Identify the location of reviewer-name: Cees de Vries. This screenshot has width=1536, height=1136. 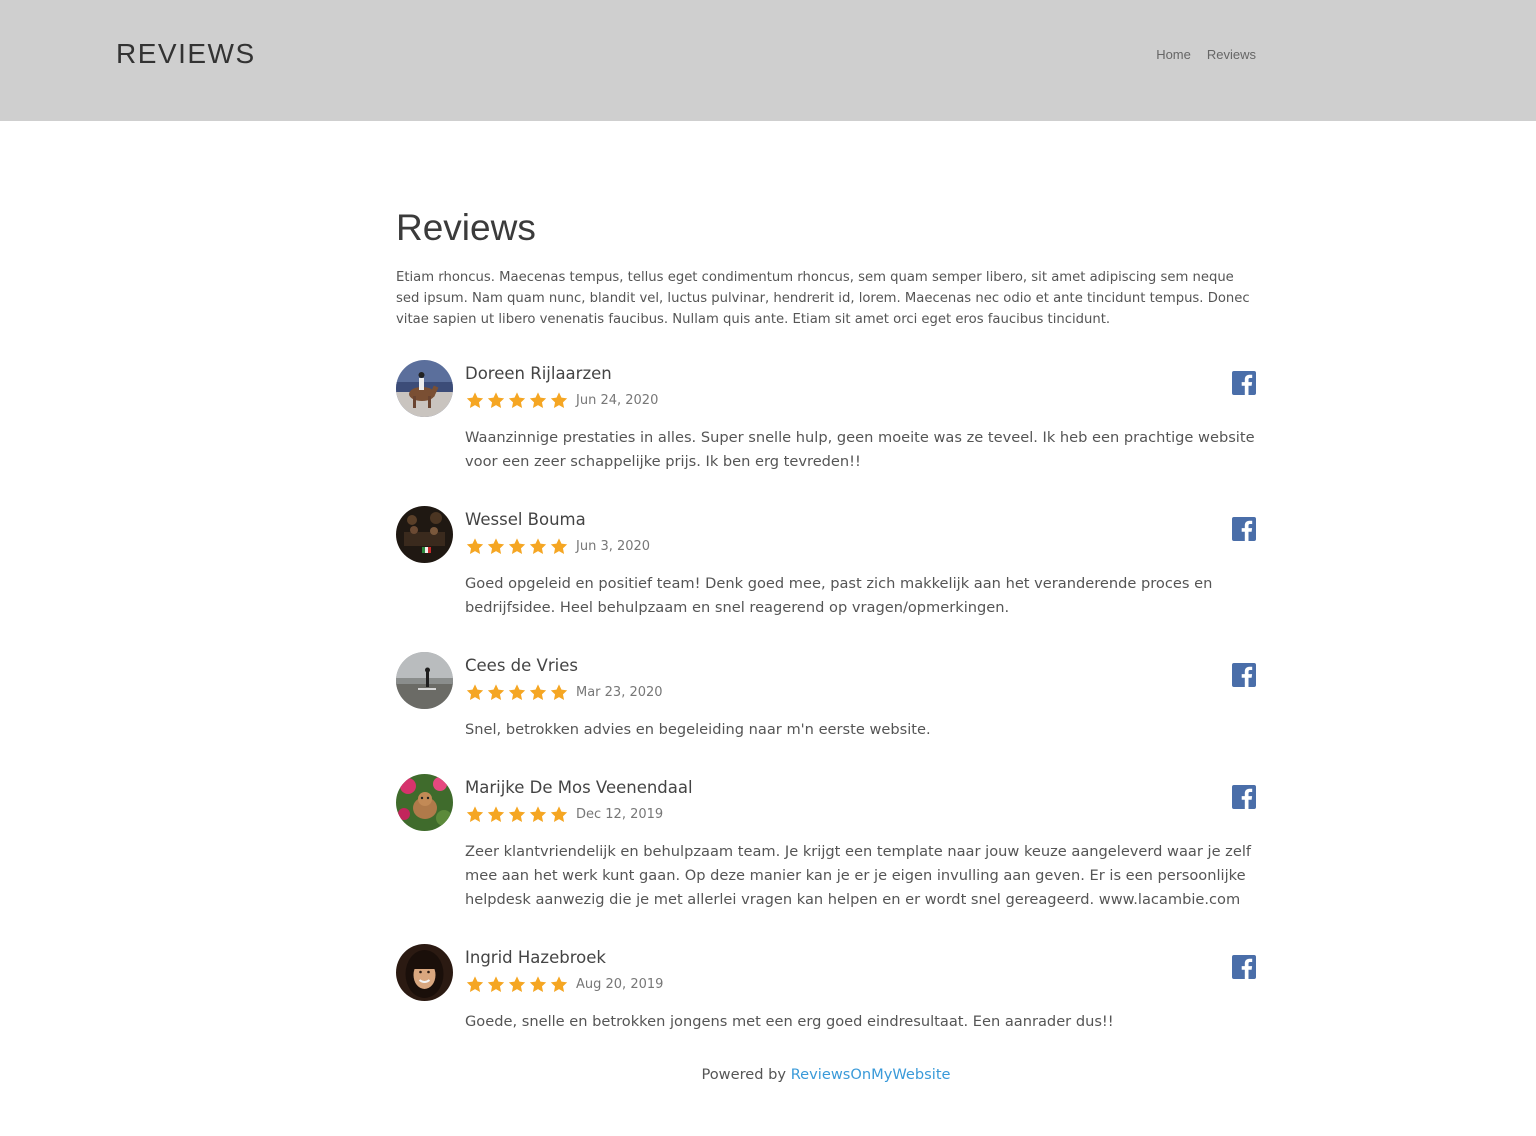
(860, 664).